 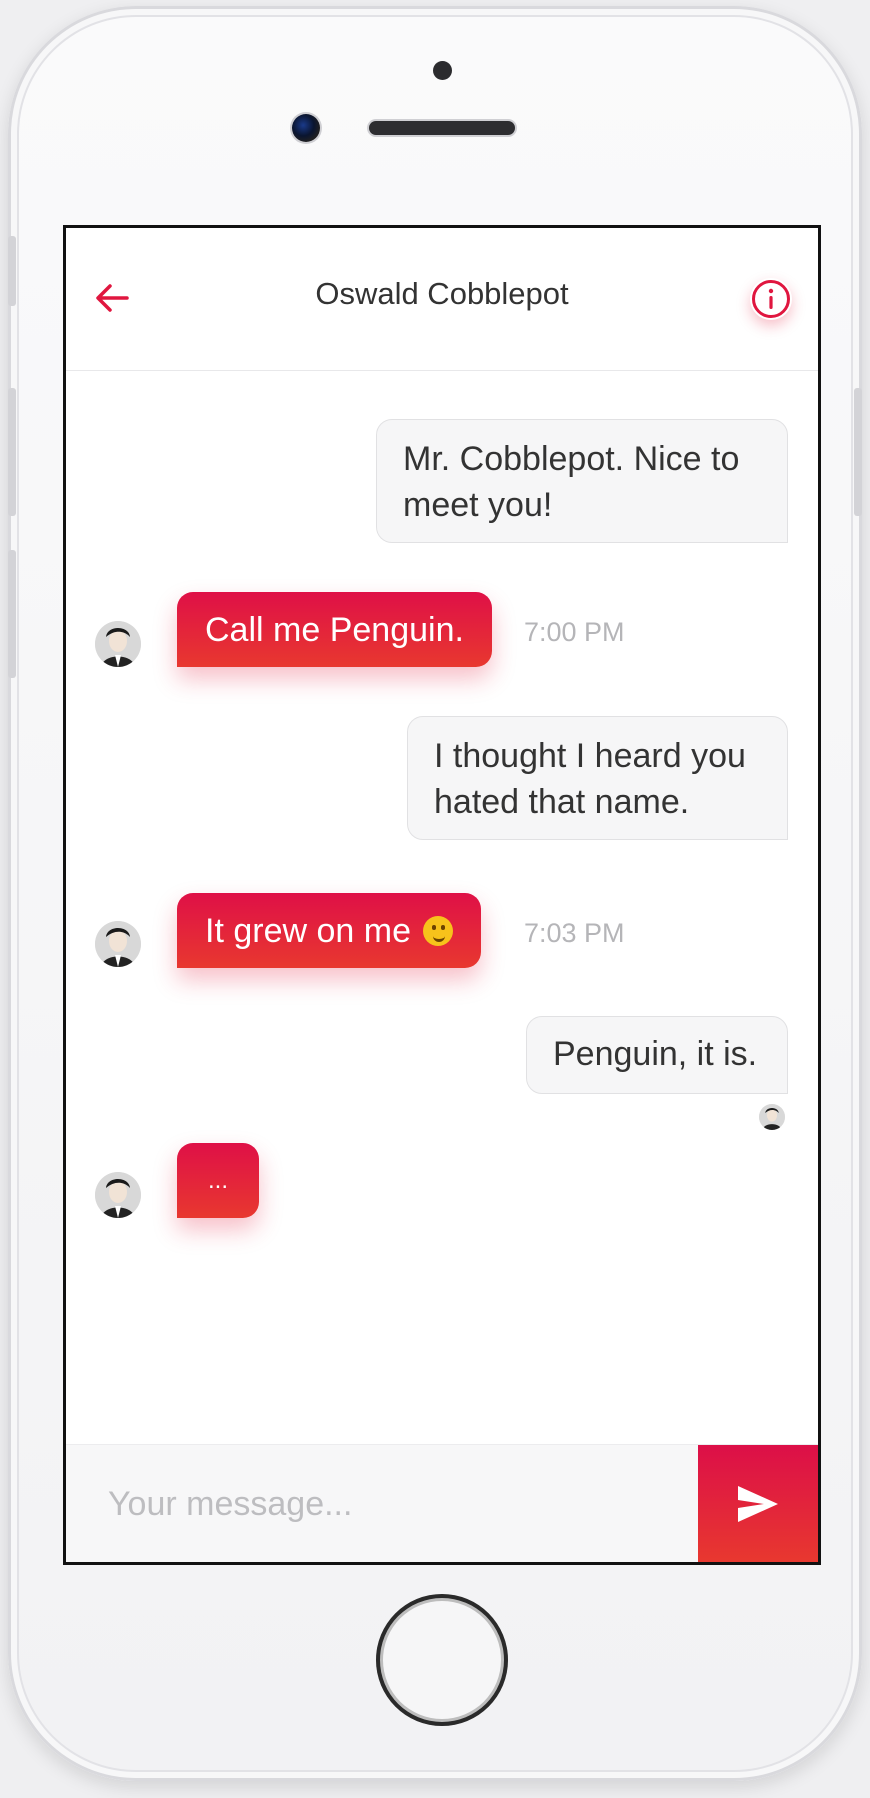 What do you see at coordinates (442, 293) in the screenshot?
I see `page-title: Oswald Cobblepot` at bounding box center [442, 293].